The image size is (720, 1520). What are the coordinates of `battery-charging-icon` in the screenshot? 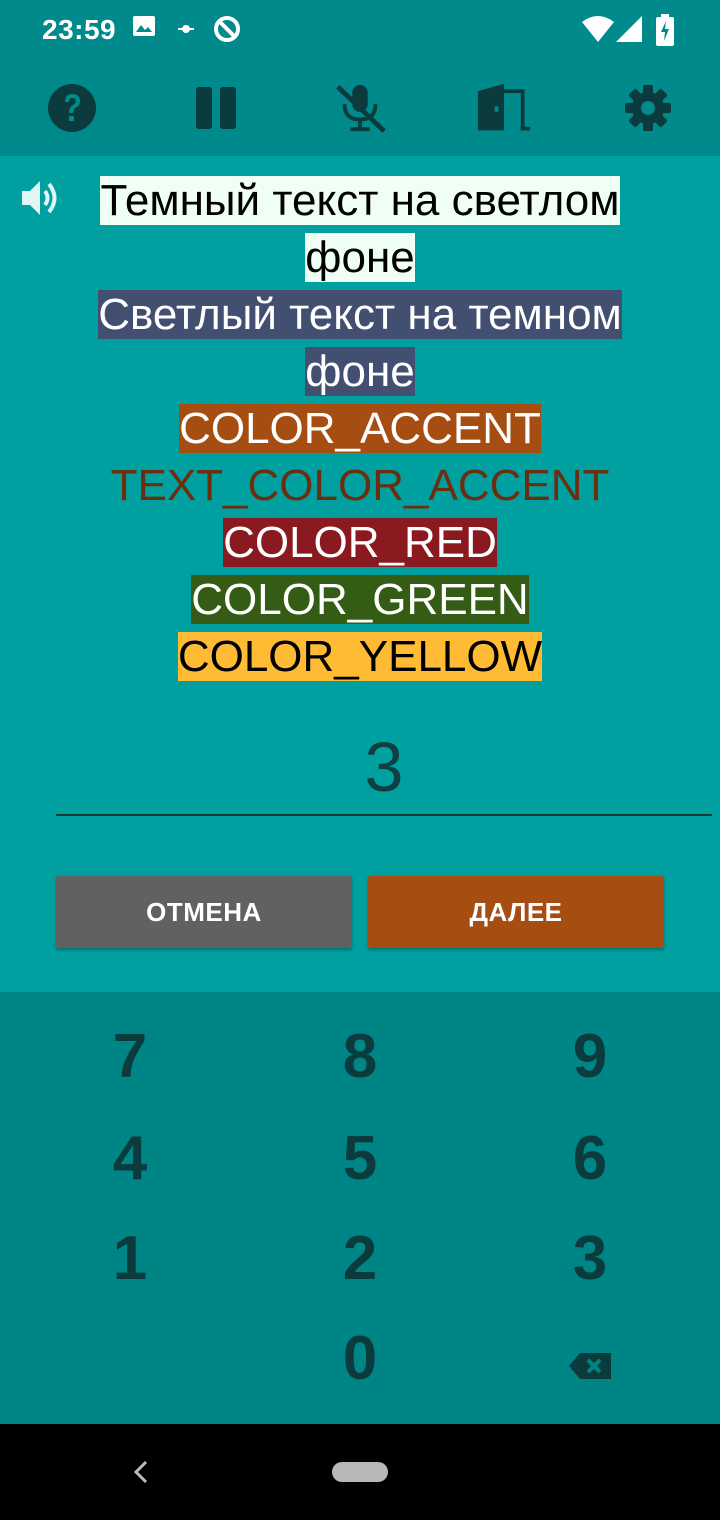 It's located at (665, 32).